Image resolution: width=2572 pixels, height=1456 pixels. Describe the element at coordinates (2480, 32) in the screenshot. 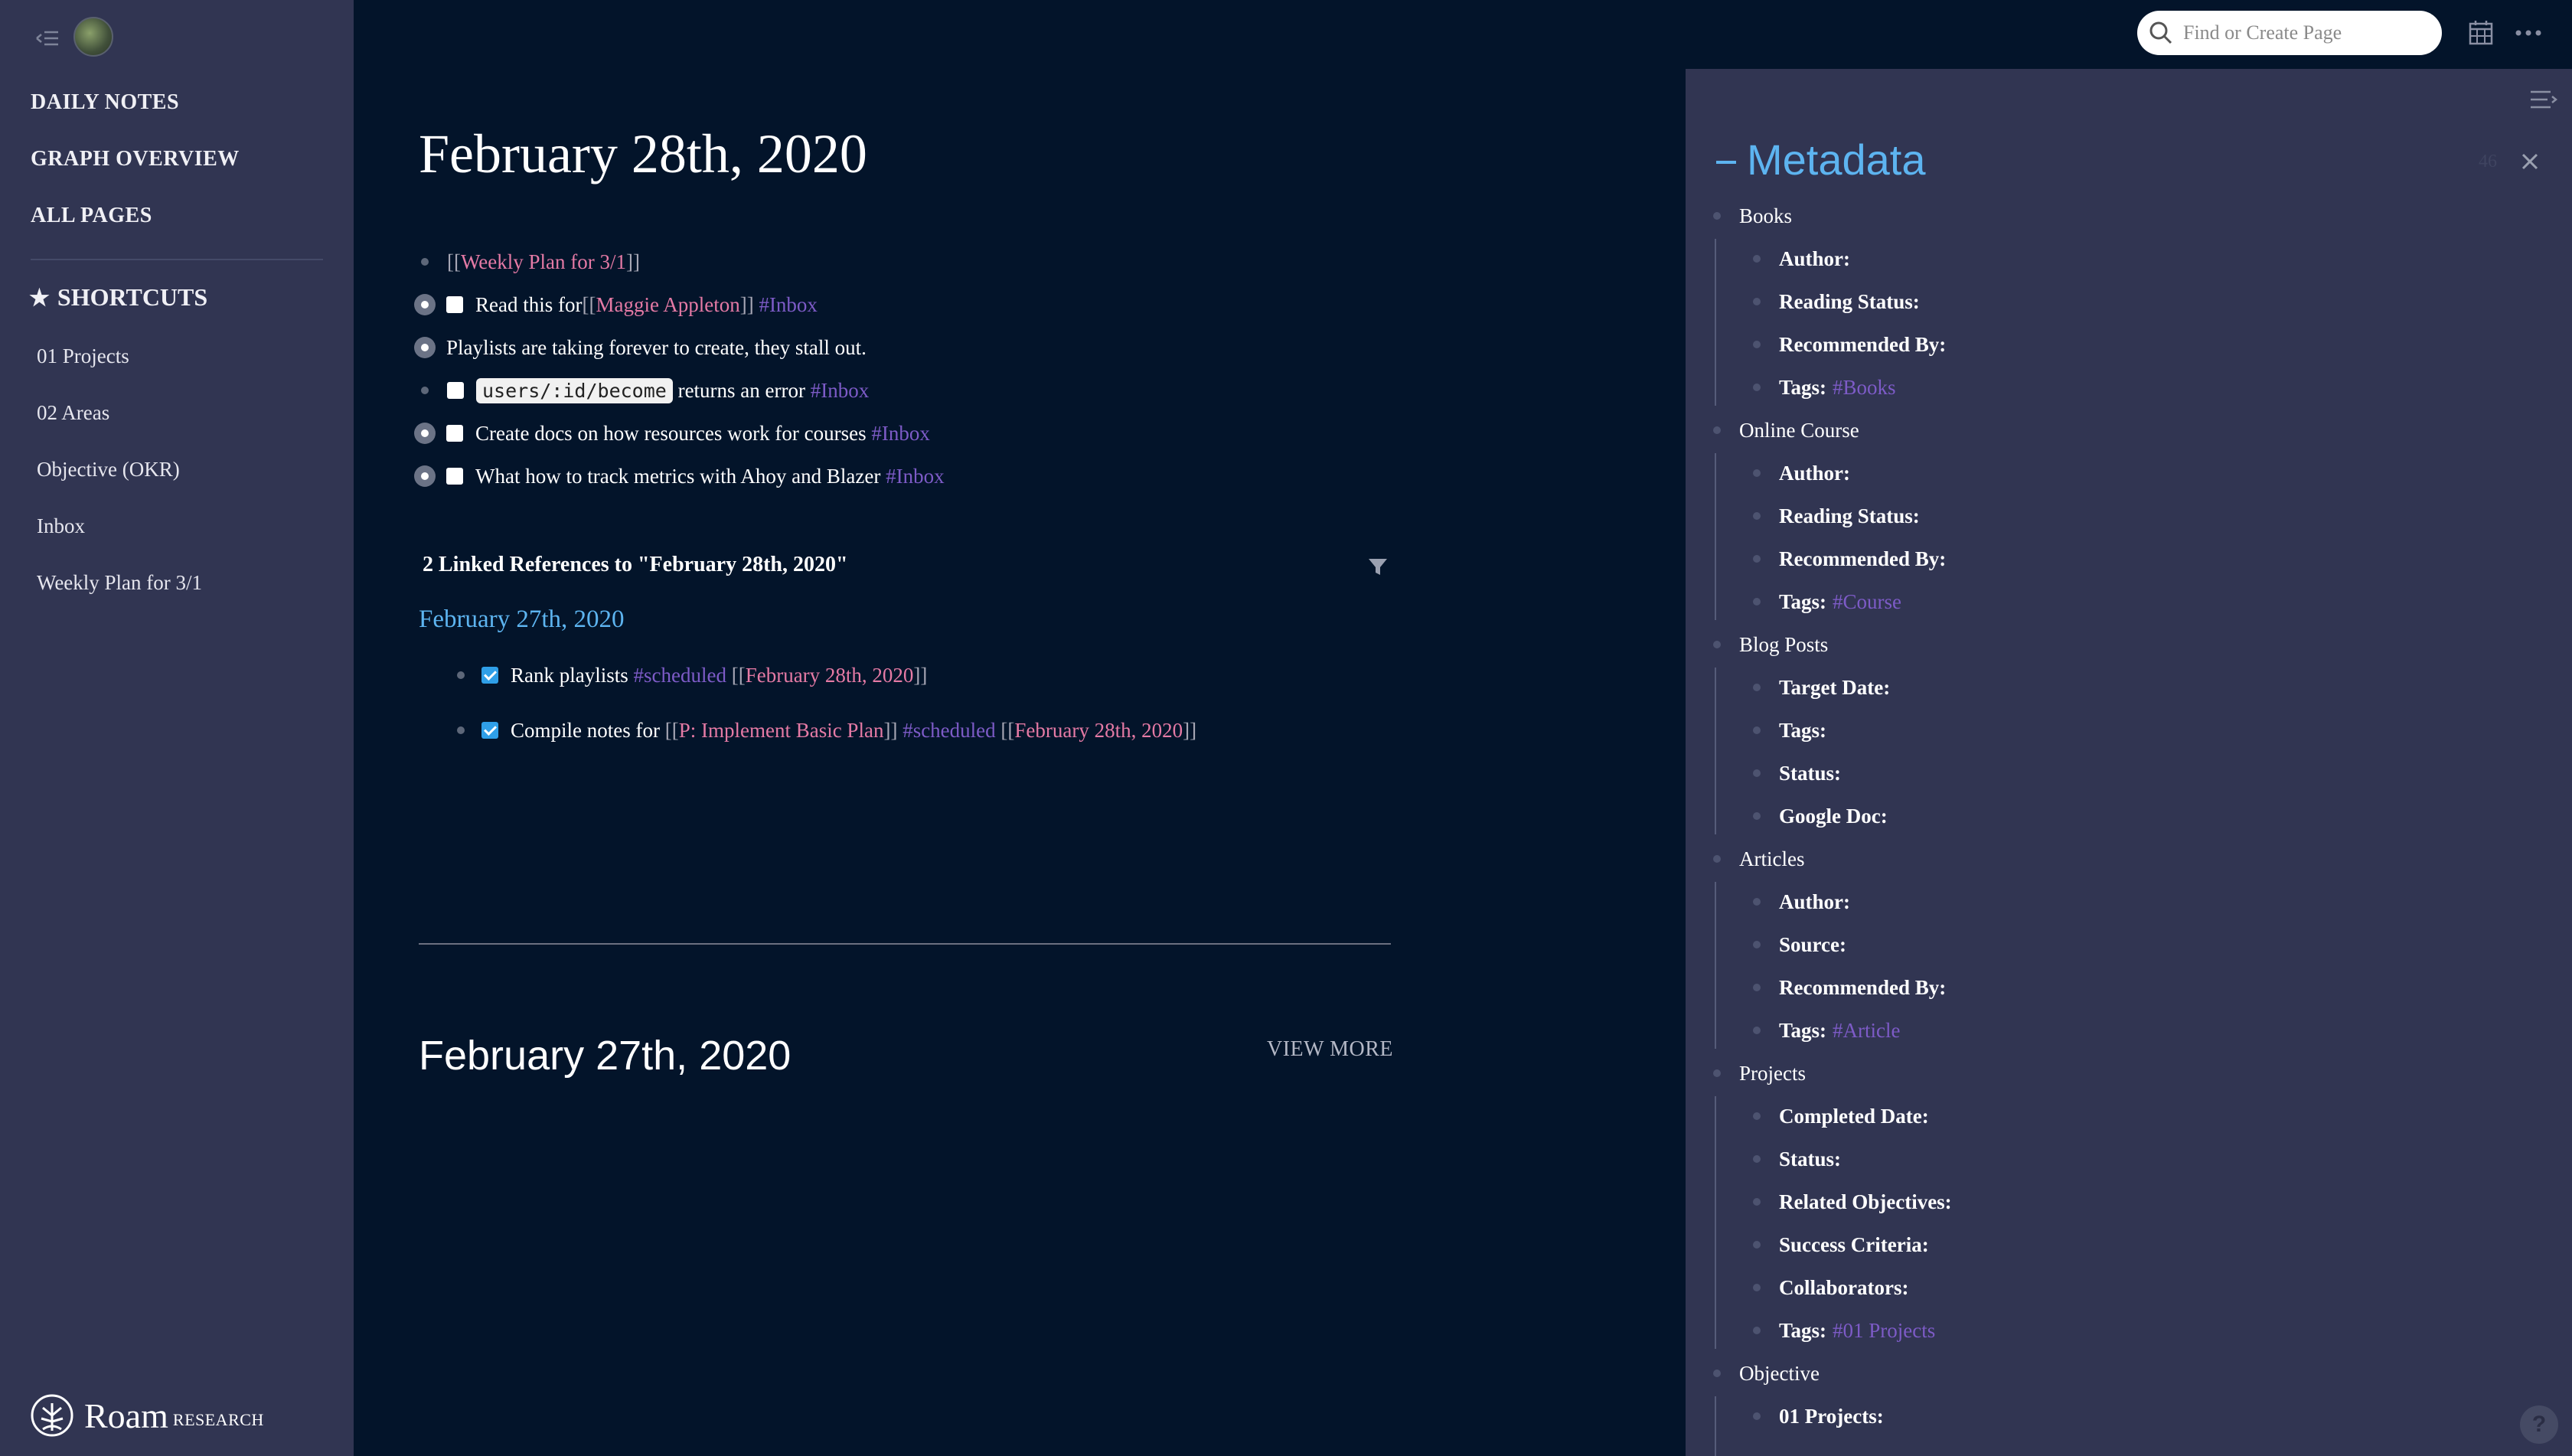

I see `calendar-icon` at that location.